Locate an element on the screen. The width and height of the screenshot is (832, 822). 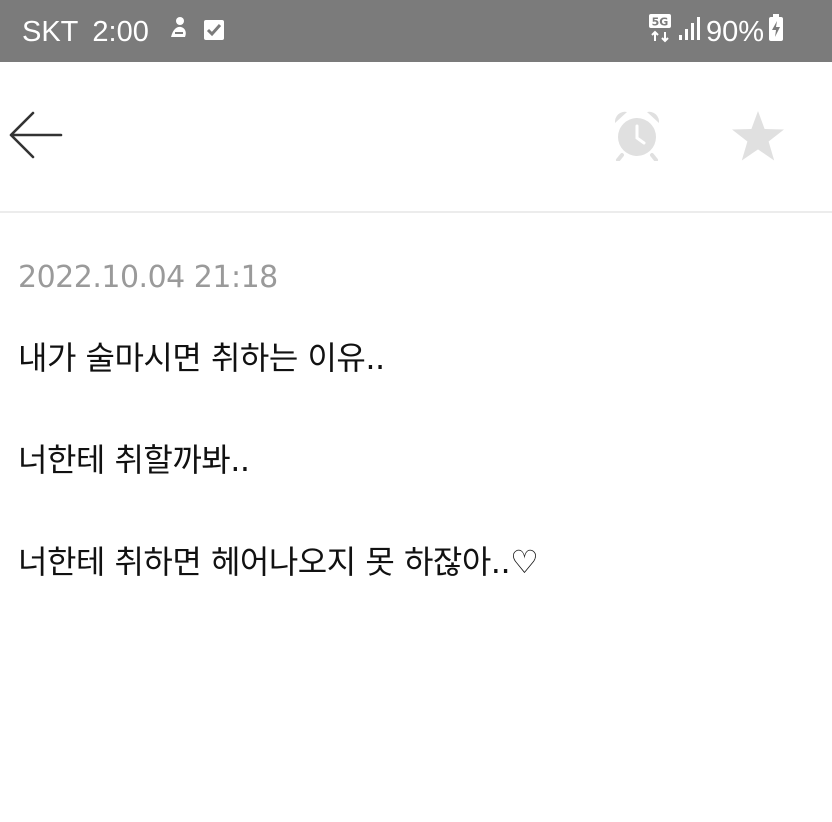
signal-icon is located at coordinates (689, 32).